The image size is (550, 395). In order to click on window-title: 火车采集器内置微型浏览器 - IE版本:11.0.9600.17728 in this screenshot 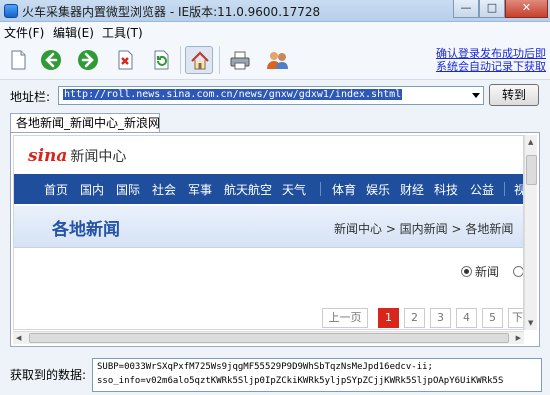, I will do `click(171, 12)`.